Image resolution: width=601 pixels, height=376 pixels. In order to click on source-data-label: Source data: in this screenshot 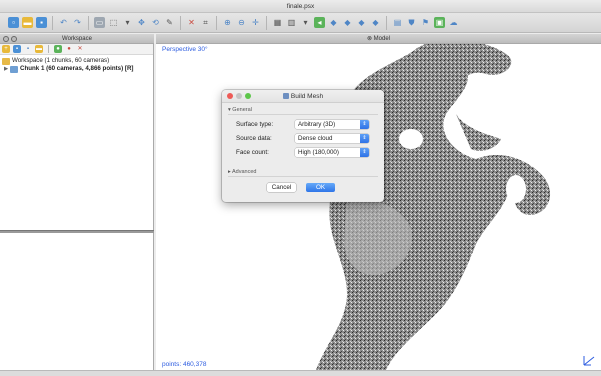, I will do `click(254, 138)`.